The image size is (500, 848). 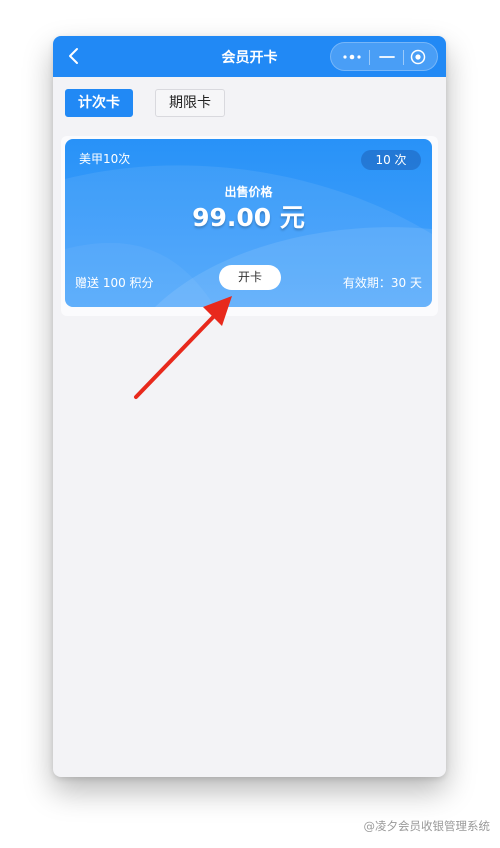 I want to click on capsule-menu, so click(x=384, y=56).